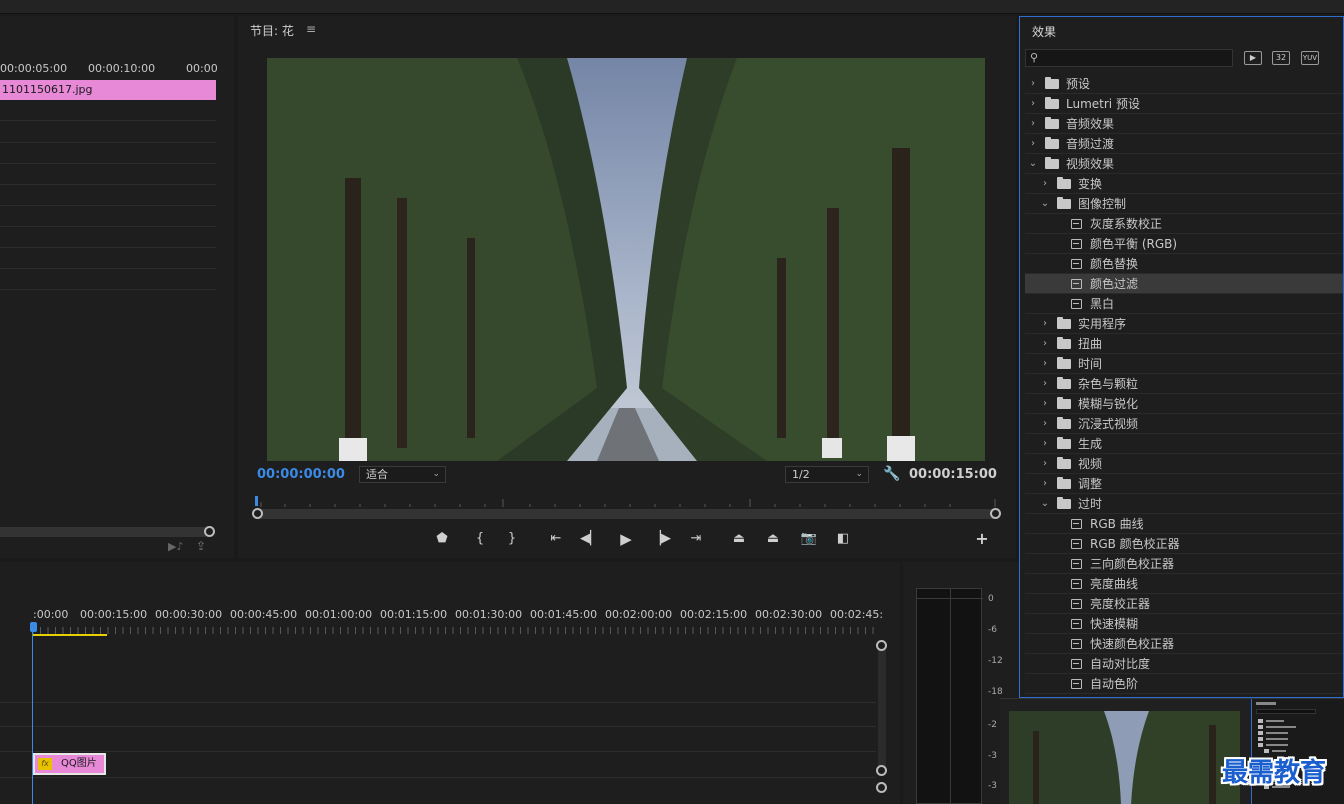 This screenshot has height=804, width=1344. What do you see at coordinates (1184, 484) in the screenshot?
I see `effects-tree-item: › 调整` at bounding box center [1184, 484].